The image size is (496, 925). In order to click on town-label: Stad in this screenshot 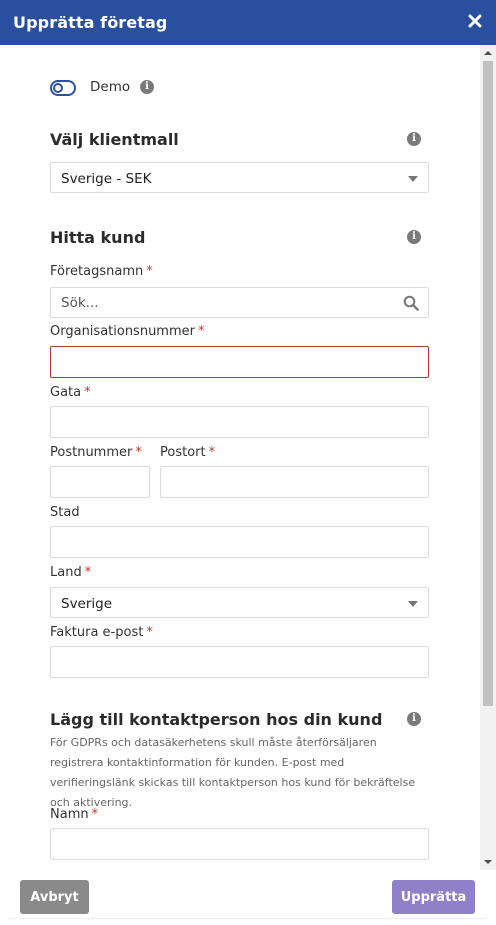, I will do `click(65, 512)`.